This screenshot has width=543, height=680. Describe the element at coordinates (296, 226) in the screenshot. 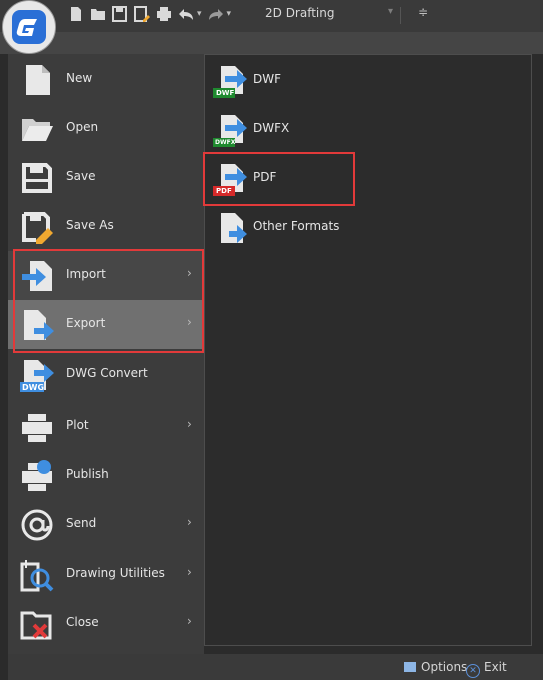

I see `submenu-item-label: Other Formats` at that location.